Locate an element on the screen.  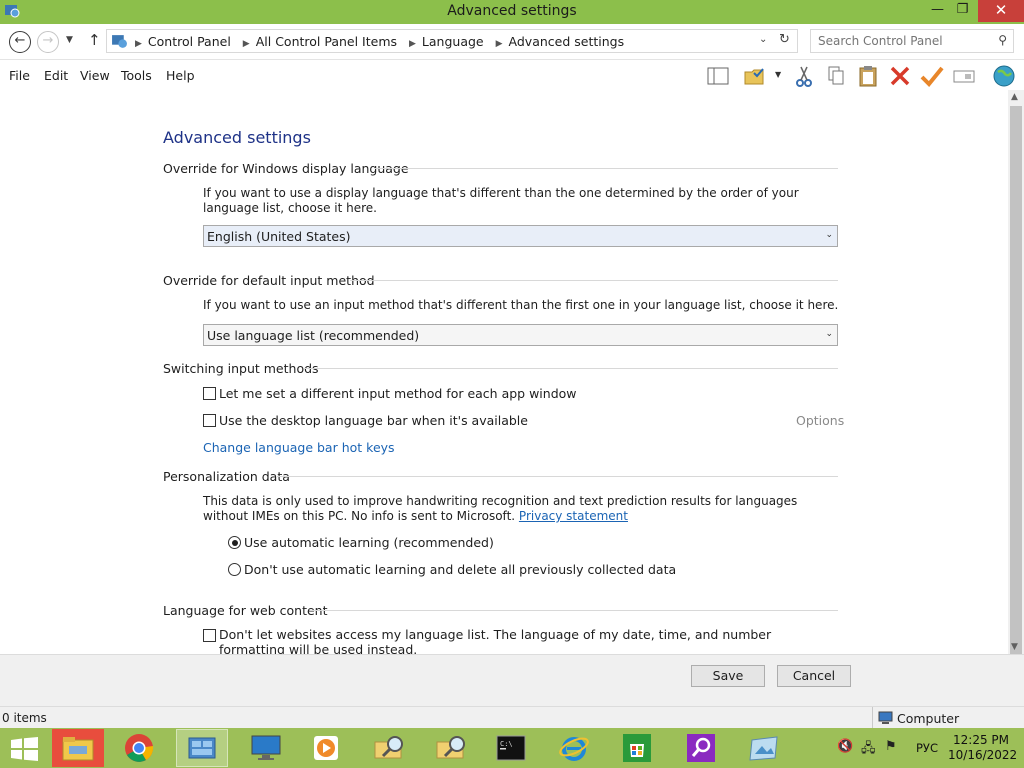
folder-check-icon is located at coordinates (755, 76).